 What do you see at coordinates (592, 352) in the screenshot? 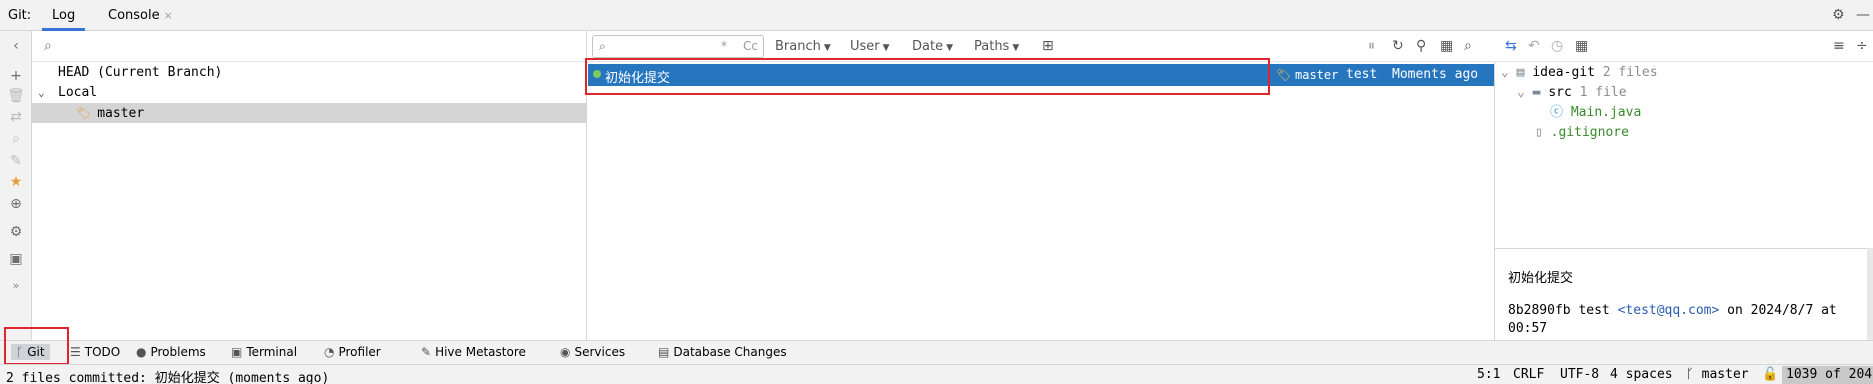
I see `tool-window-services: ◉ Services` at bounding box center [592, 352].